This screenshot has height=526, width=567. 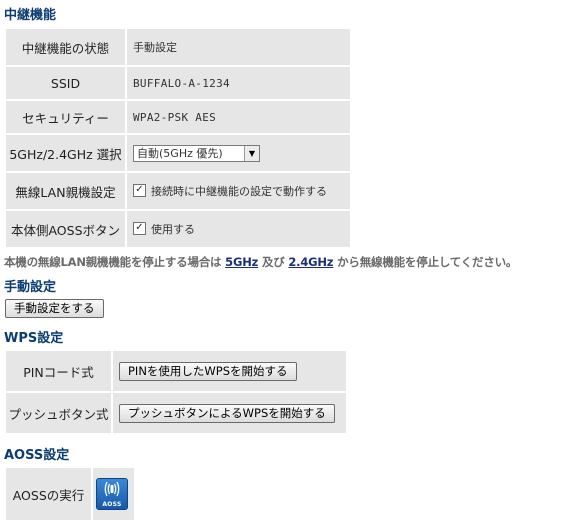 I want to click on ssid-value: BUFFALO-A-1234, so click(x=238, y=83).